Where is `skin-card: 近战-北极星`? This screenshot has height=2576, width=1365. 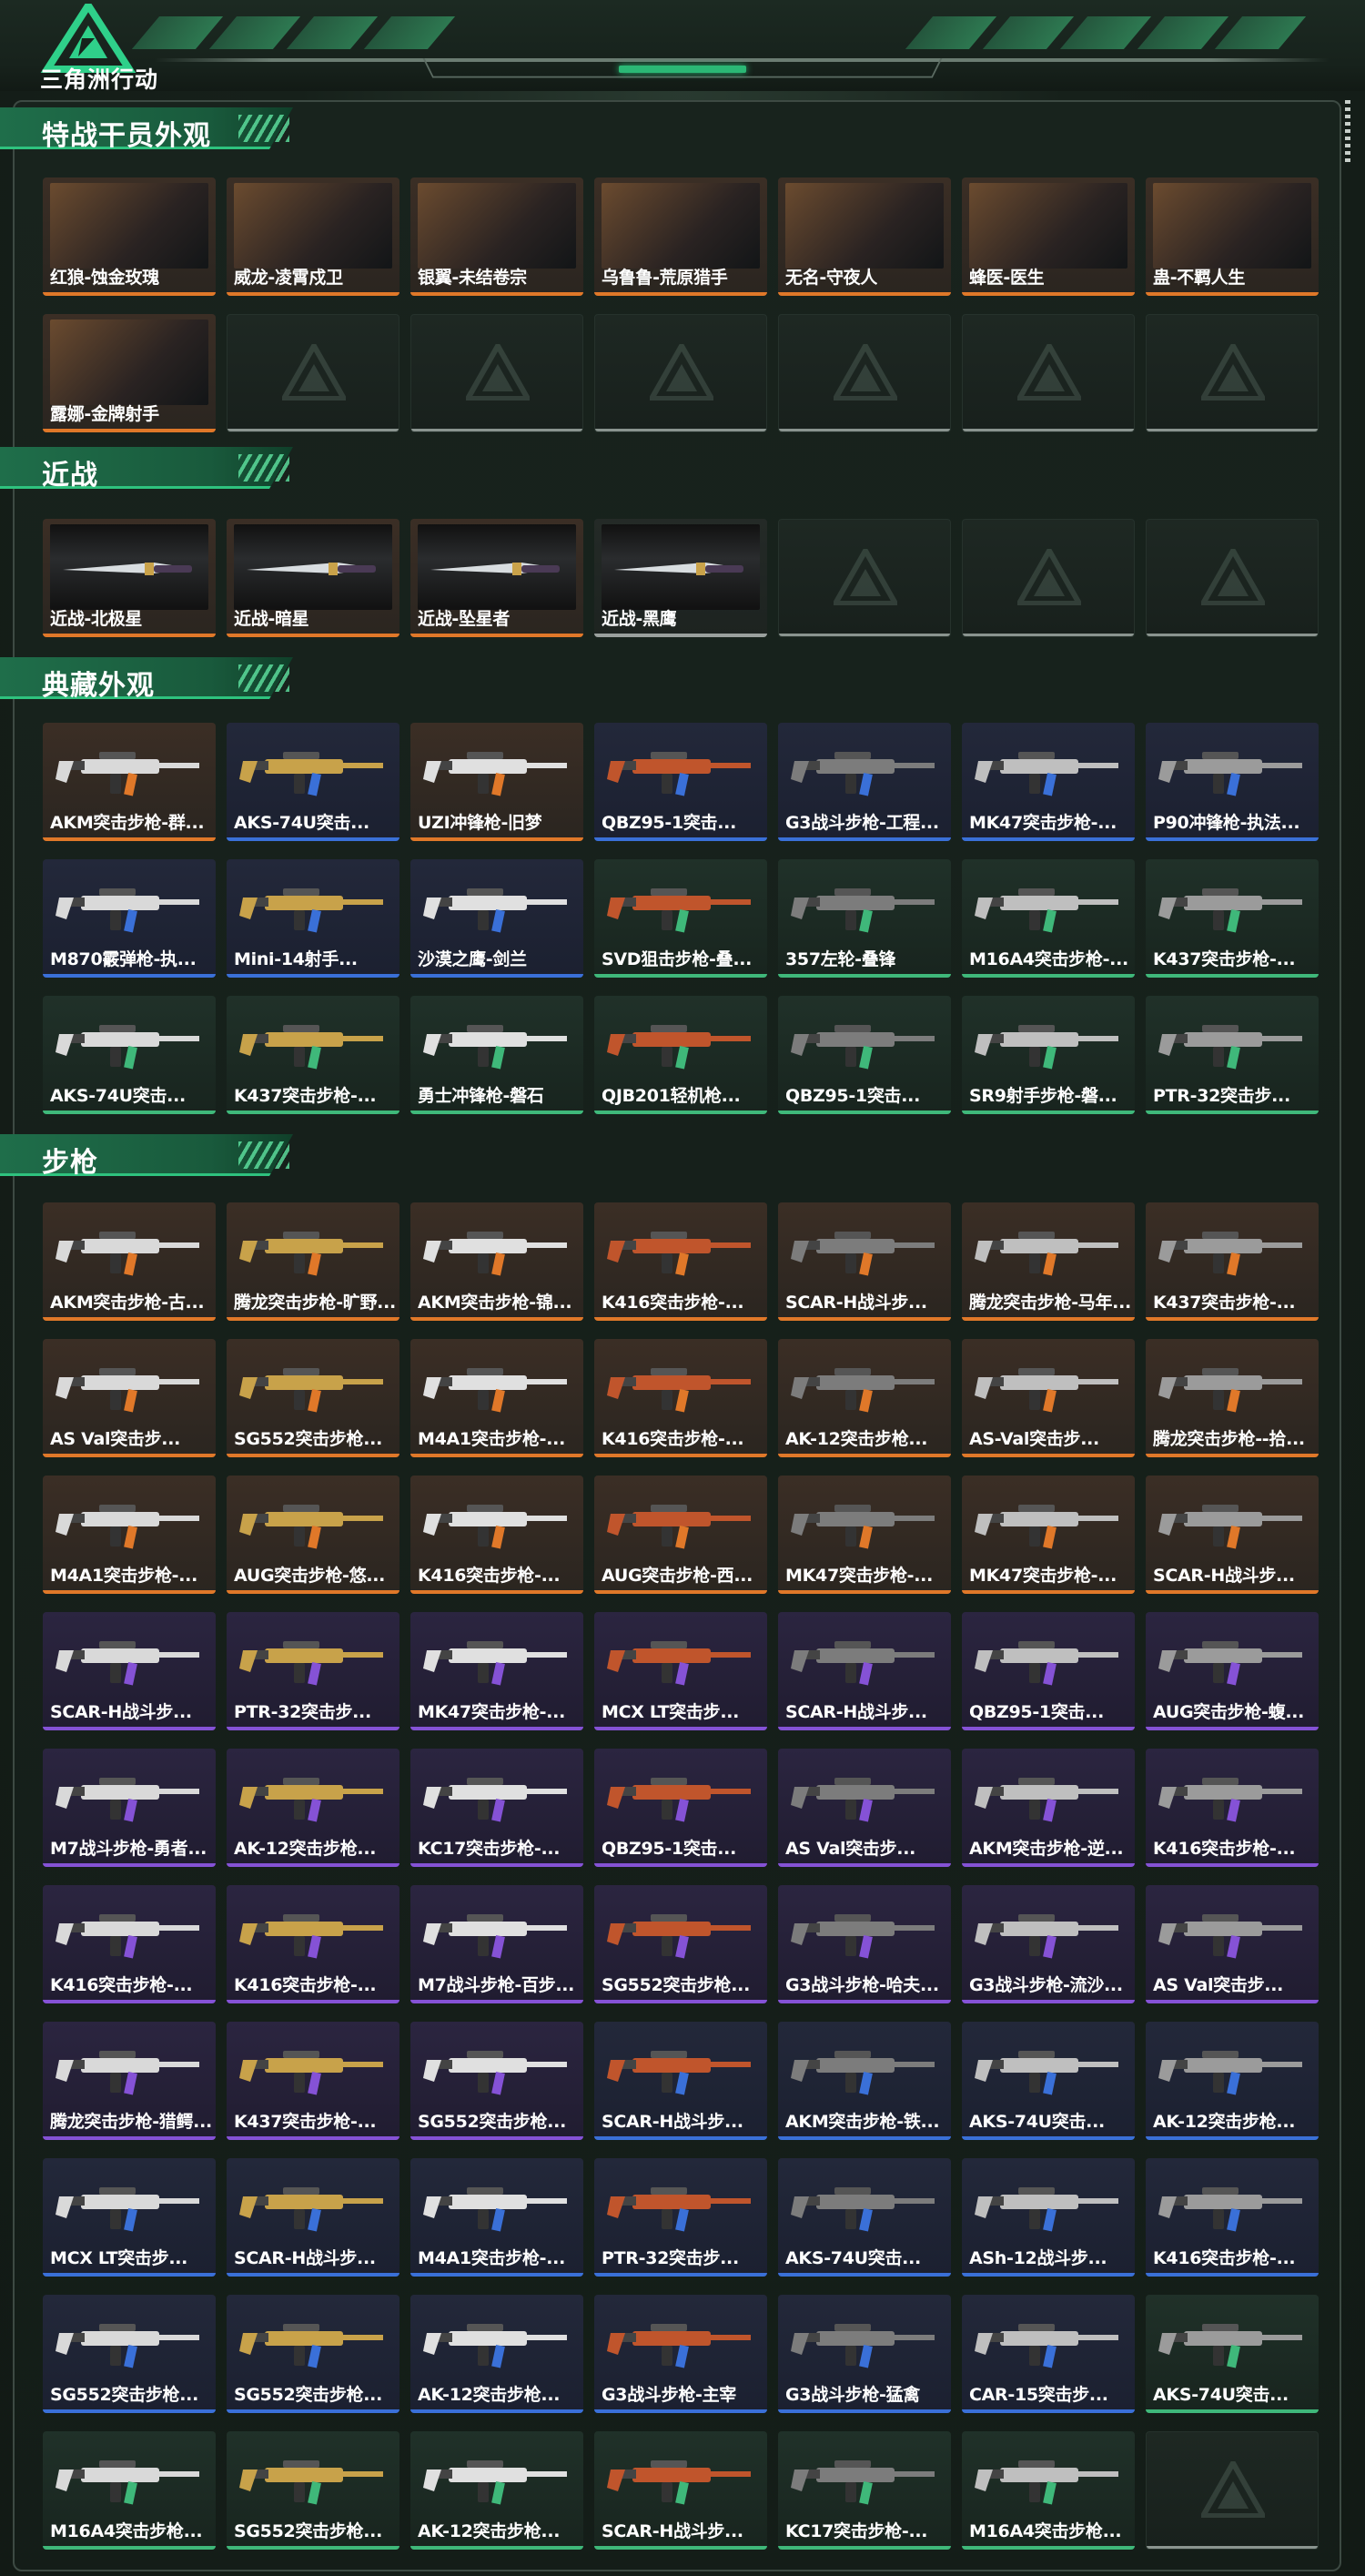 skin-card: 近战-北极星 is located at coordinates (130, 578).